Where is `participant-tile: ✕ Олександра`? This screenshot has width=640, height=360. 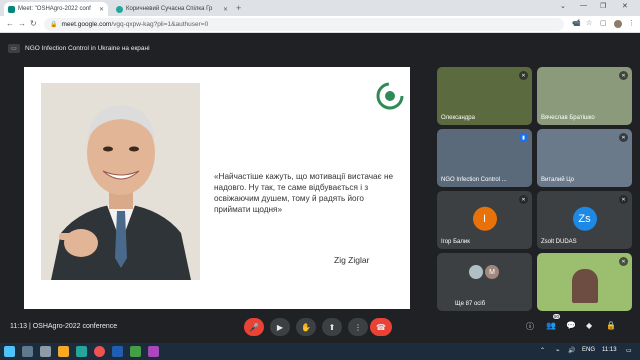
participant-tile: ✕ Олександра is located at coordinates (484, 96).